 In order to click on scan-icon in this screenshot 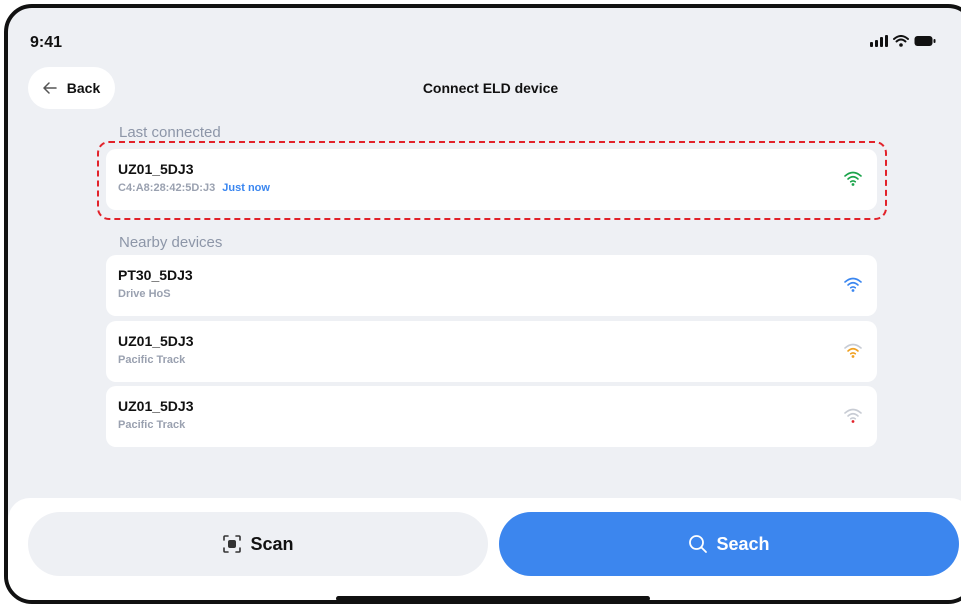, I will do `click(232, 544)`.